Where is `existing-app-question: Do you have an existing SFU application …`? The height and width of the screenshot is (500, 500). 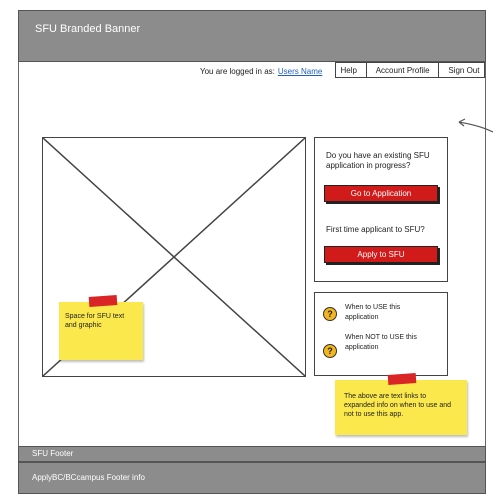
existing-app-question: Do you have an existing SFU application … is located at coordinates (378, 160).